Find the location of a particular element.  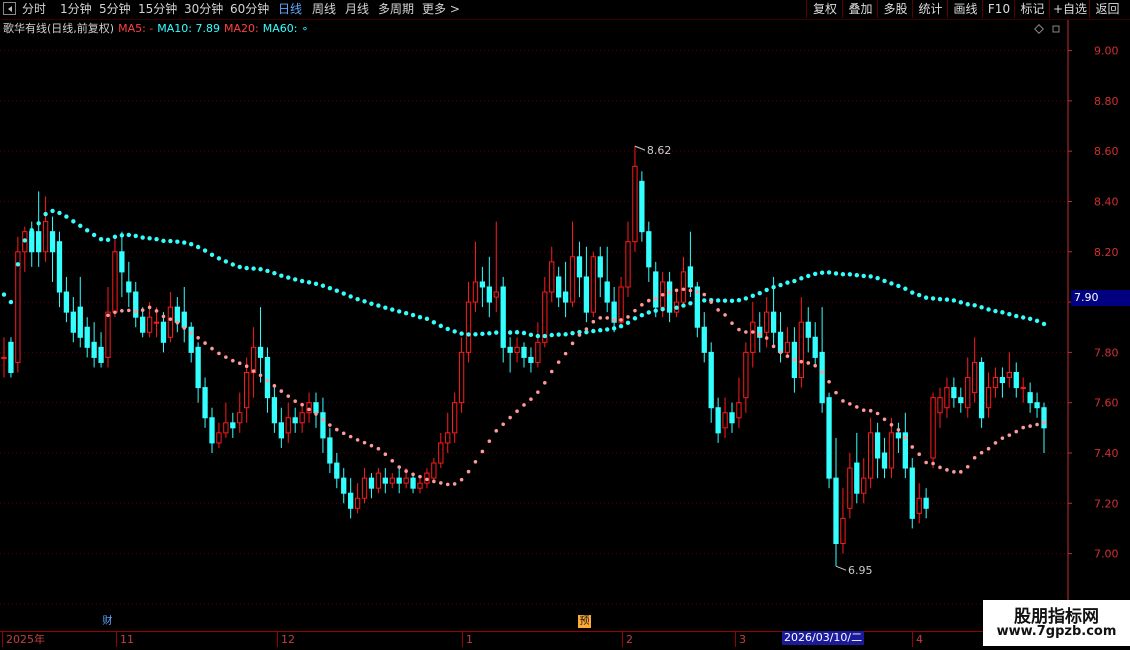

y-tick-label: 7.40 is located at coordinates (1106, 453).